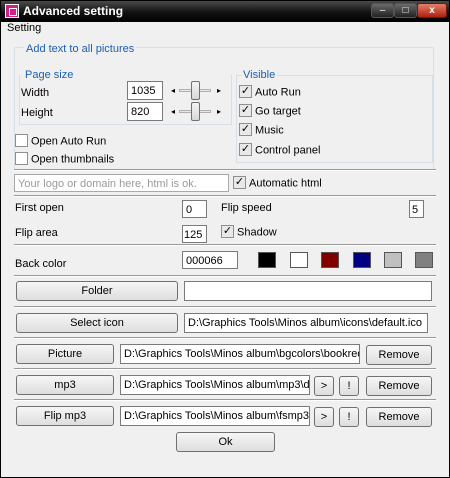  What do you see at coordinates (173, 112) in the screenshot?
I see `height-left-arrow: ◂` at bounding box center [173, 112].